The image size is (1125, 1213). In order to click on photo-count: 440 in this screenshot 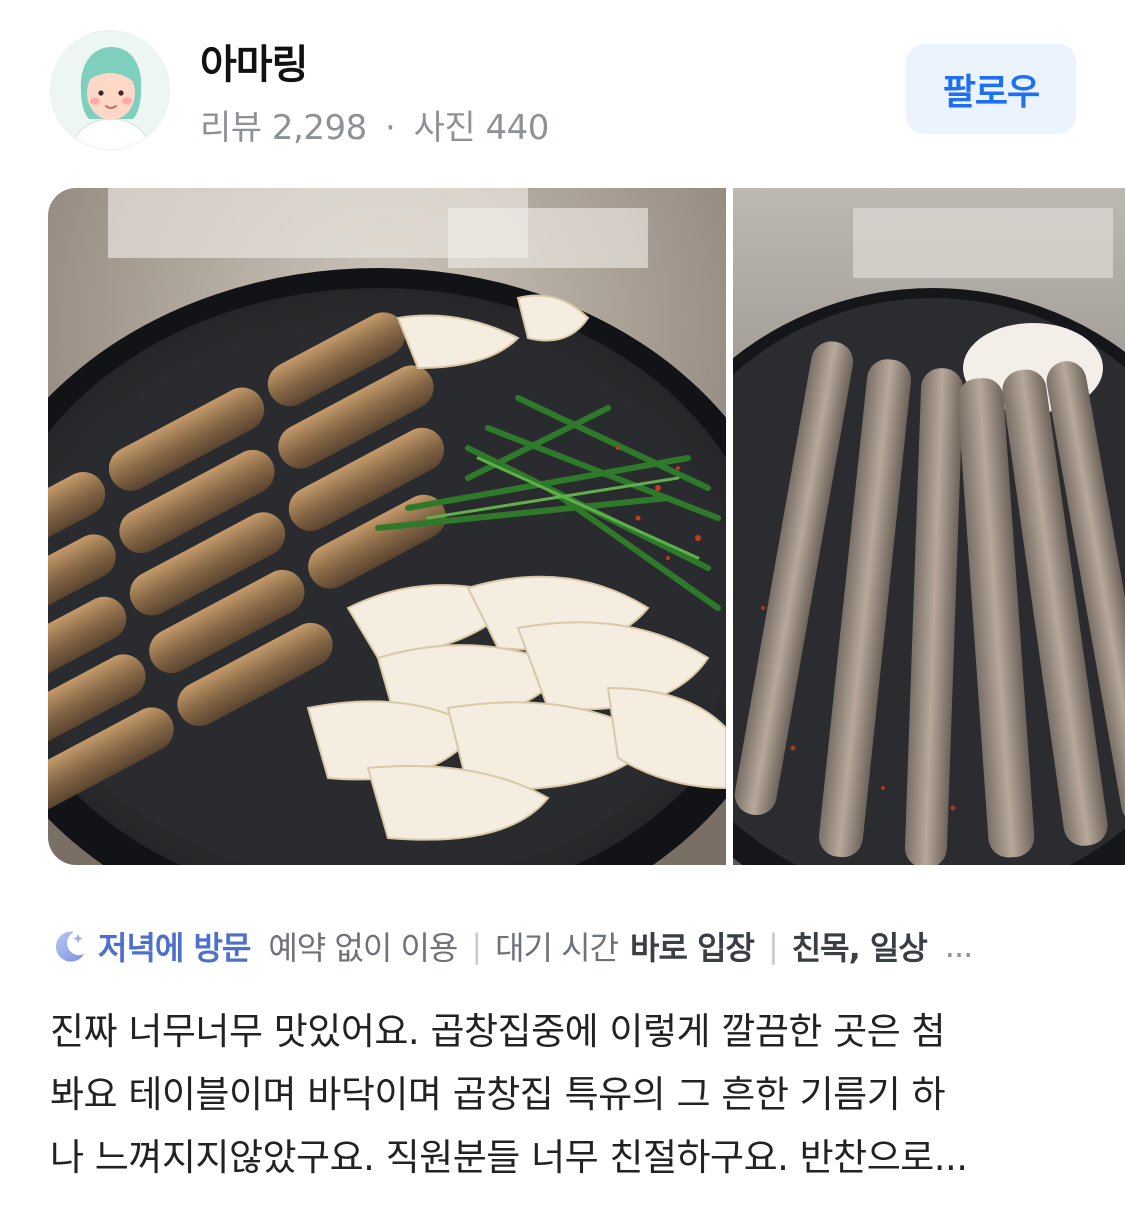, I will do `click(517, 128)`.